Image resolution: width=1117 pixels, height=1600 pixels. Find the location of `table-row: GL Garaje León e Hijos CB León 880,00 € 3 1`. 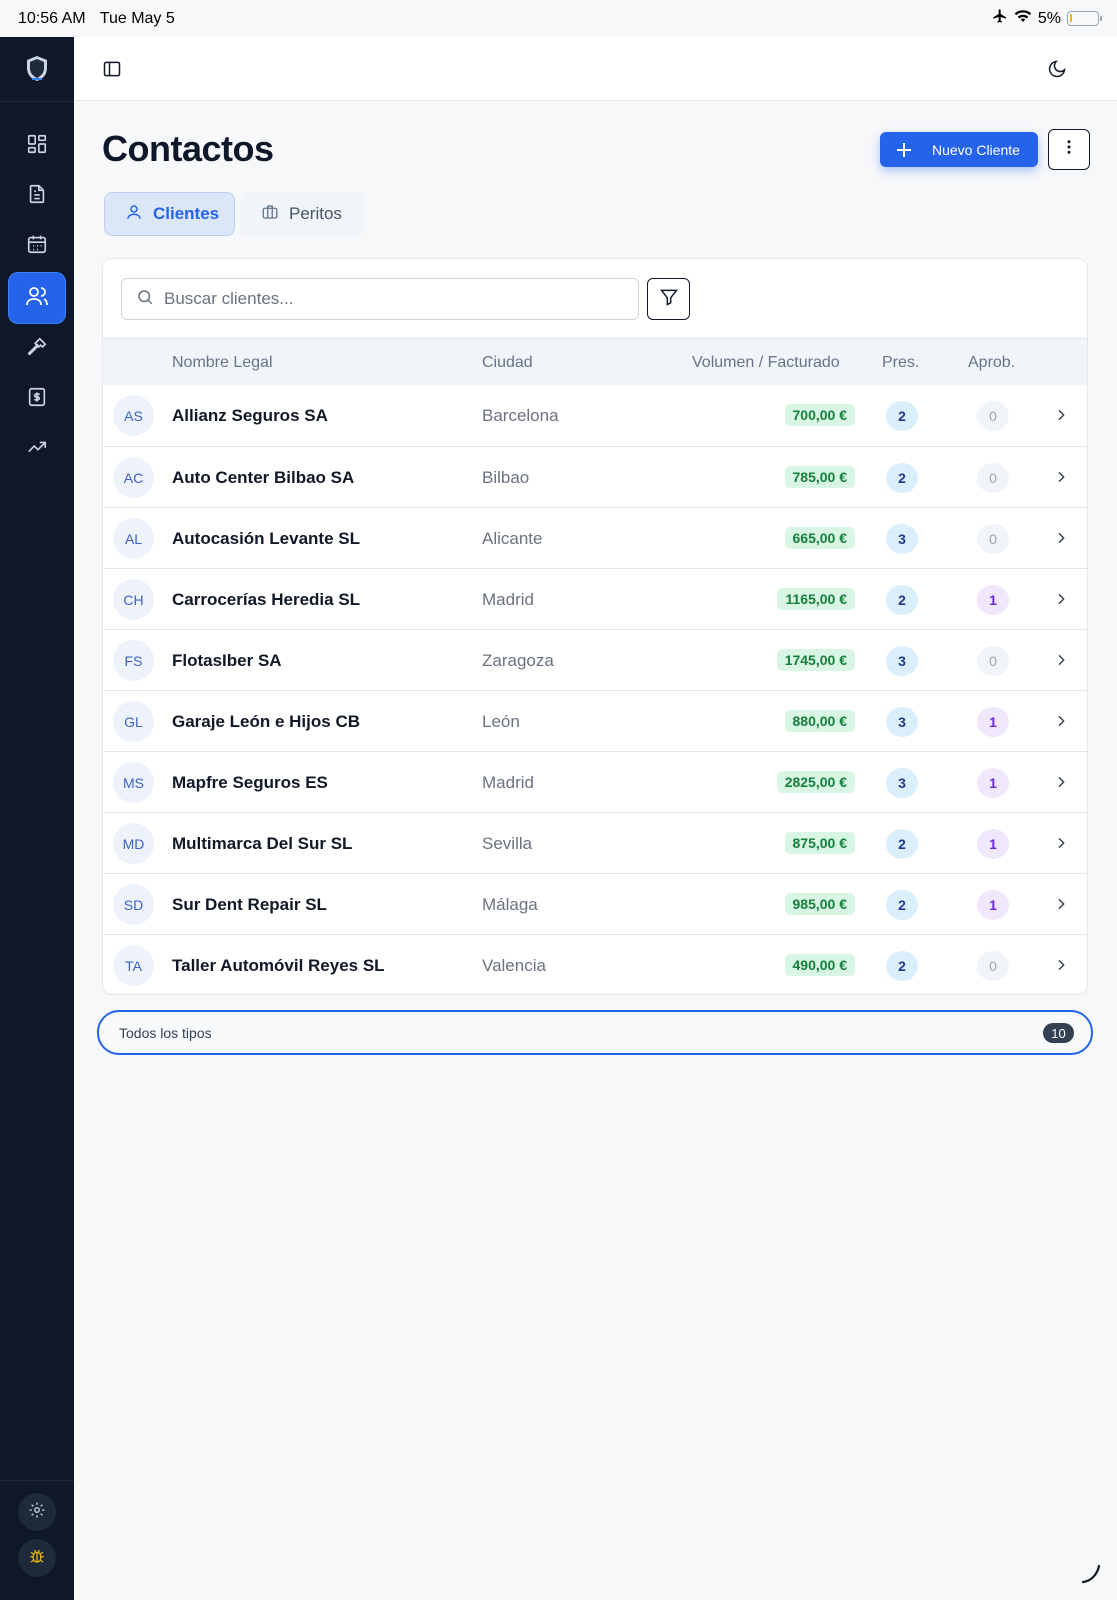

table-row: GL Garaje León e Hijos CB León 880,00 € 3 1 is located at coordinates (595, 720).